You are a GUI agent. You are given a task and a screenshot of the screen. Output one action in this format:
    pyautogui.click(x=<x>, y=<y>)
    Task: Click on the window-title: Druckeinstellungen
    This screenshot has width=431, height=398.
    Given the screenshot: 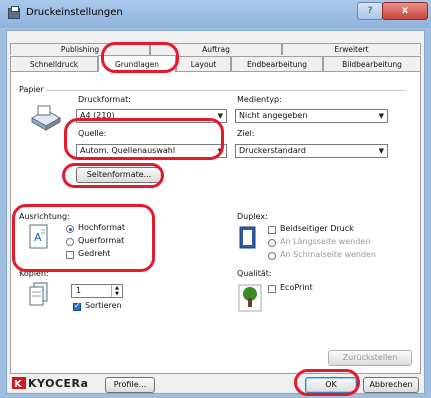 What is the action you would take?
    pyautogui.click(x=74, y=12)
    